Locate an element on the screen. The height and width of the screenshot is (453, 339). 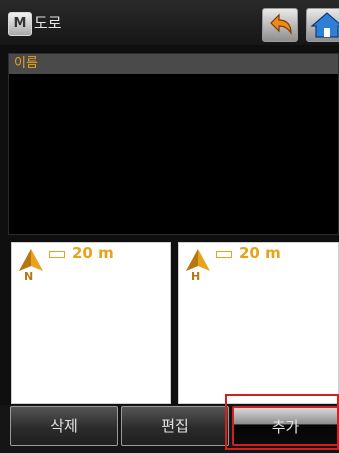
back-button is located at coordinates (280, 25).